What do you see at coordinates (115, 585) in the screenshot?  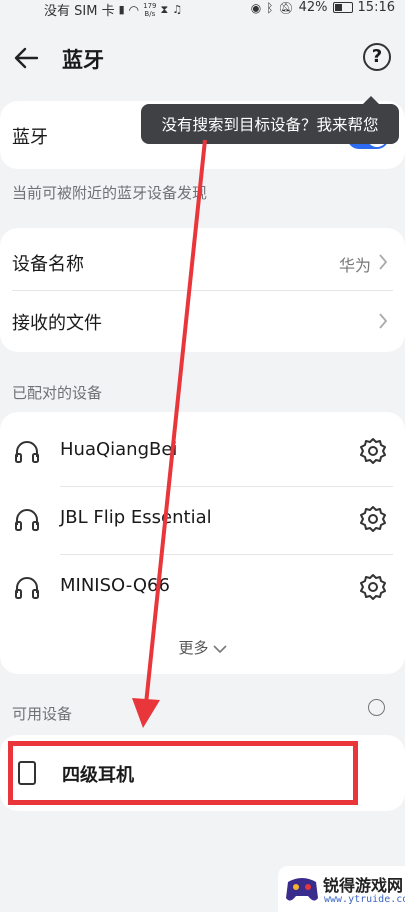 I see `paired-device-name: MINISO-Q66` at bounding box center [115, 585].